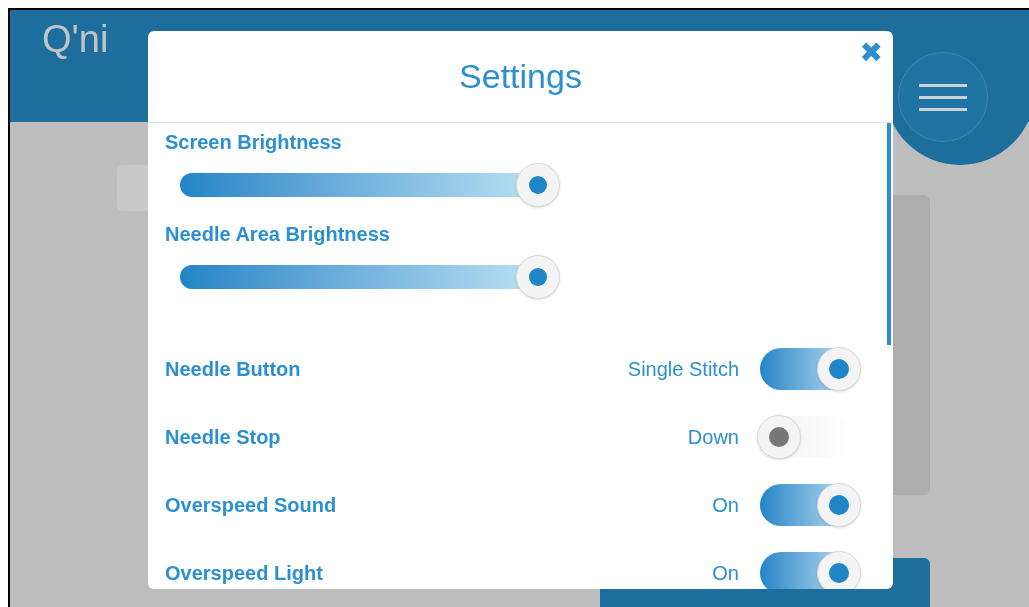 The width and height of the screenshot is (1029, 607). What do you see at coordinates (253, 142) in the screenshot?
I see `slider-label: Screen Brightness` at bounding box center [253, 142].